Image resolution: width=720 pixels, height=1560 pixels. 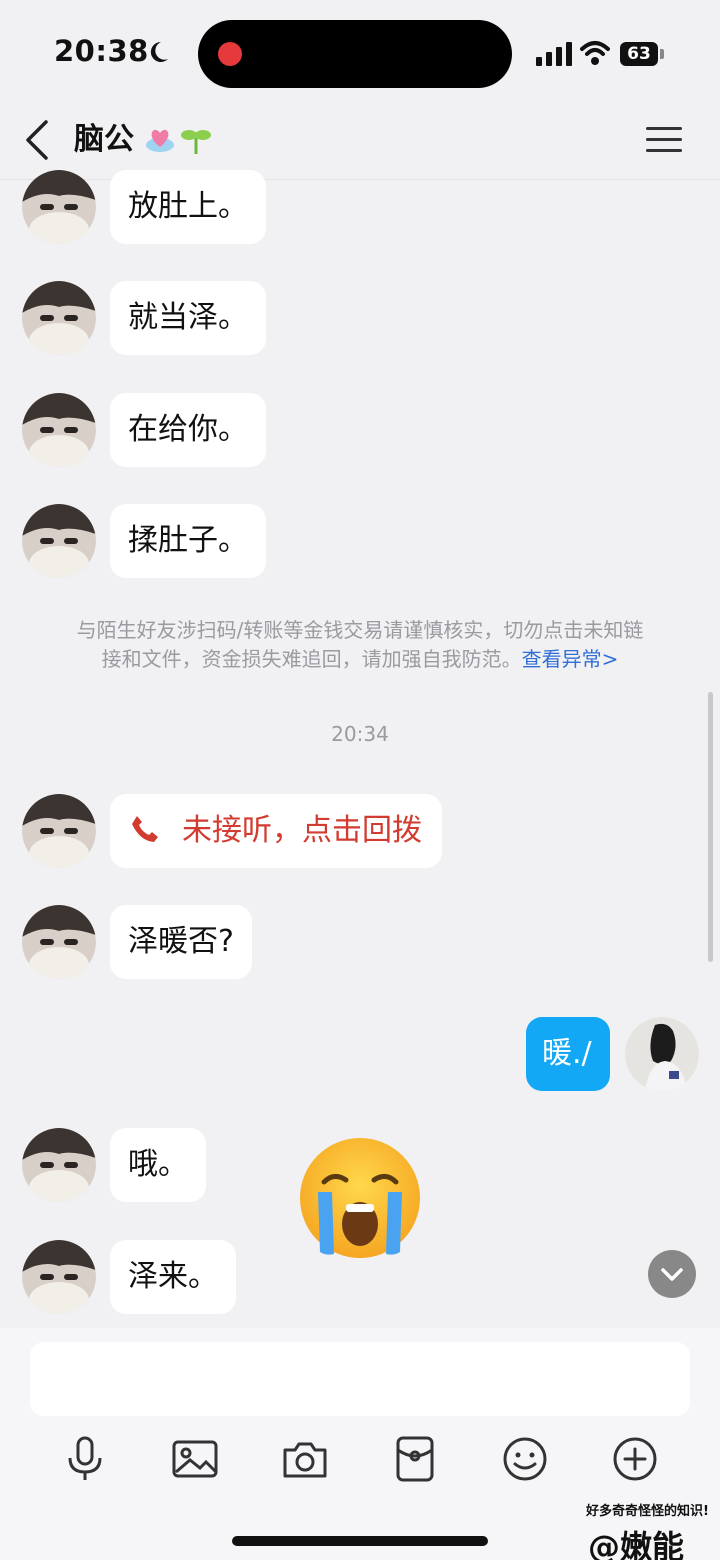 What do you see at coordinates (360, 140) in the screenshot?
I see `chat-header: 脑公` at bounding box center [360, 140].